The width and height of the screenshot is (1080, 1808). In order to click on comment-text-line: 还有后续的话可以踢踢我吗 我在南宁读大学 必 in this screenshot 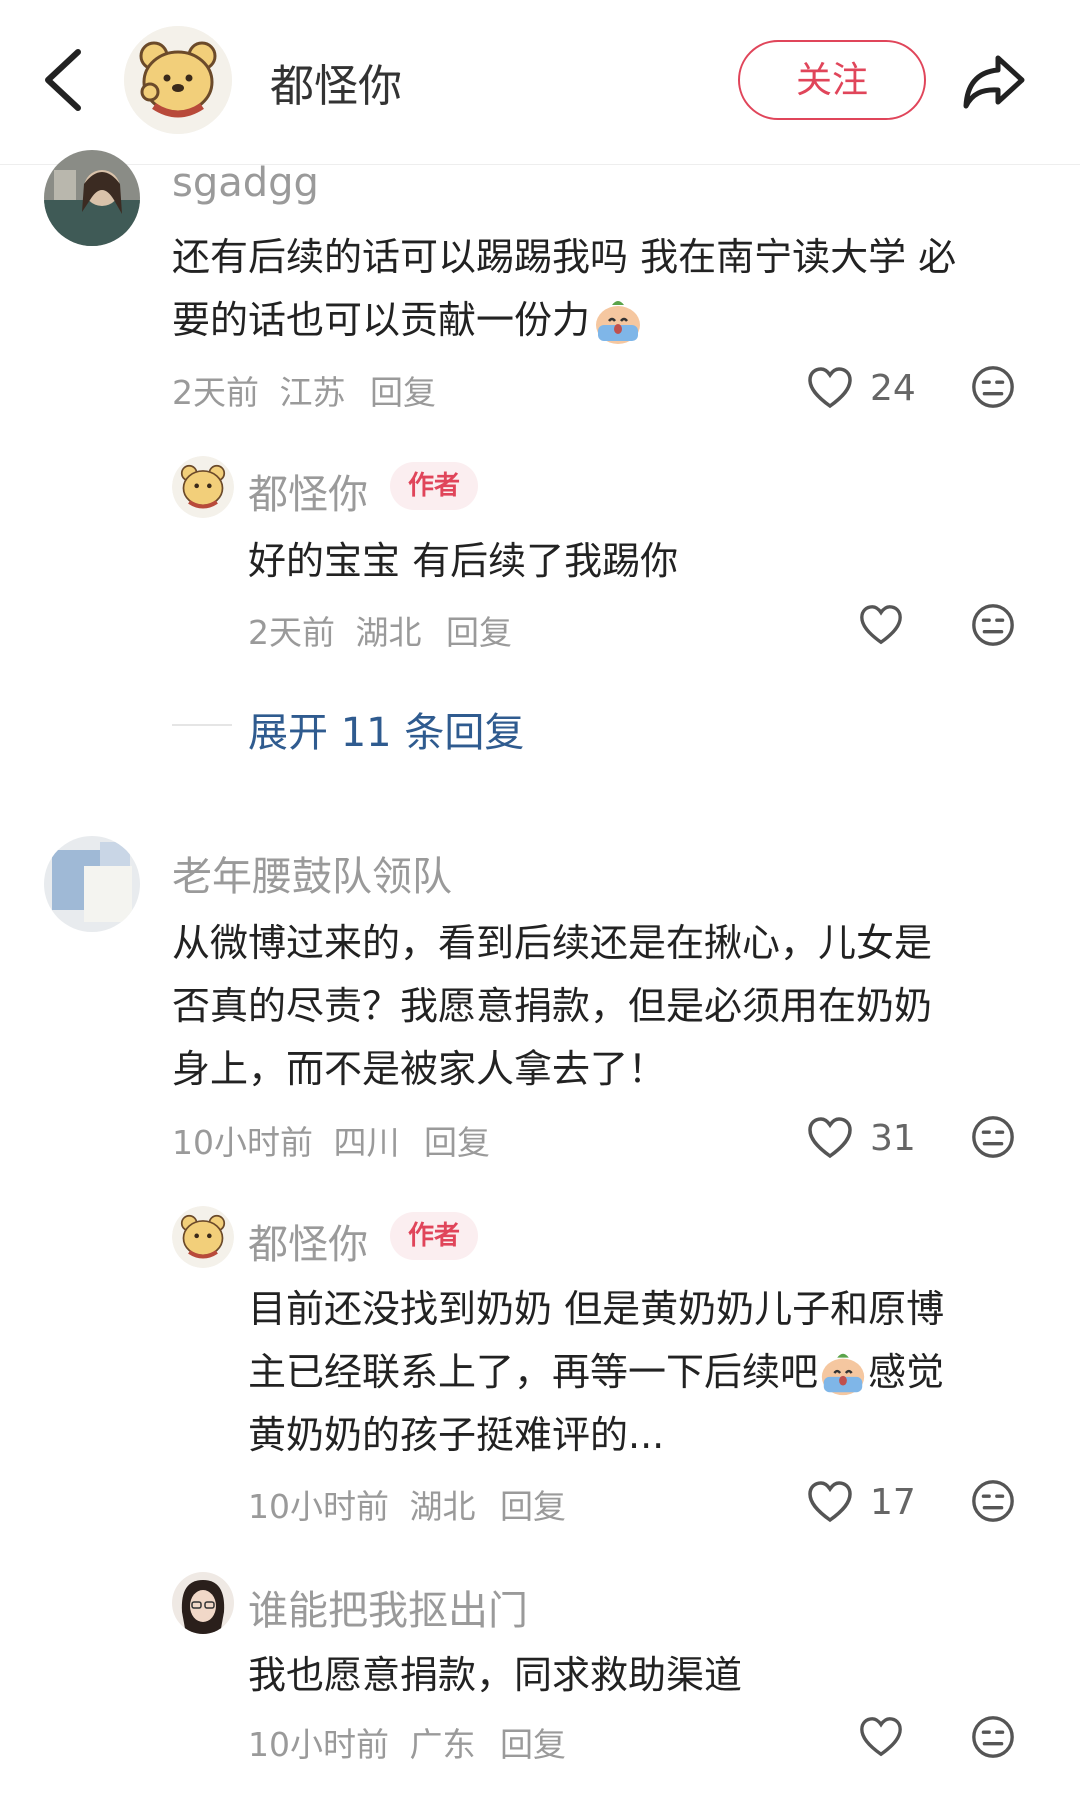, I will do `click(564, 257)`.